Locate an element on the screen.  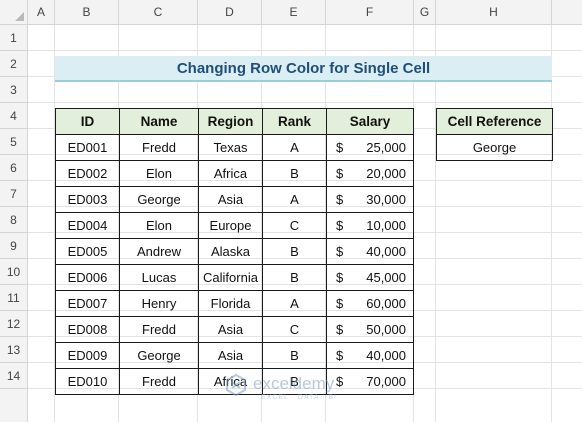
sheet-title: Changing Row Color for Single Cell is located at coordinates (303, 69).